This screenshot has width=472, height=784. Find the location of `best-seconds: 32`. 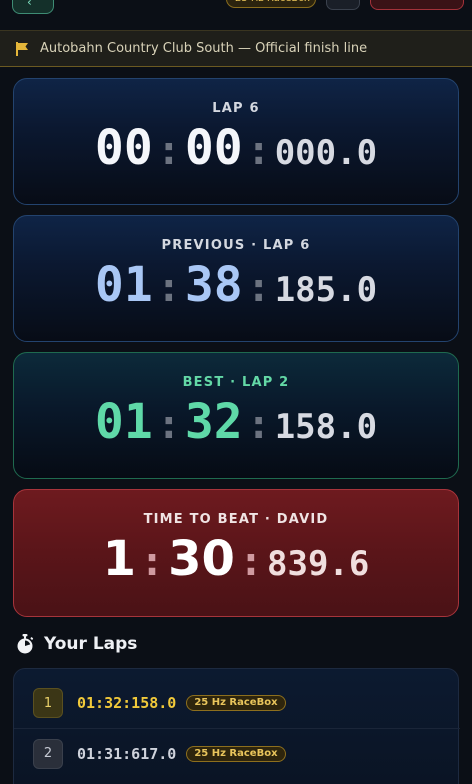

best-seconds: 32 is located at coordinates (213, 422).